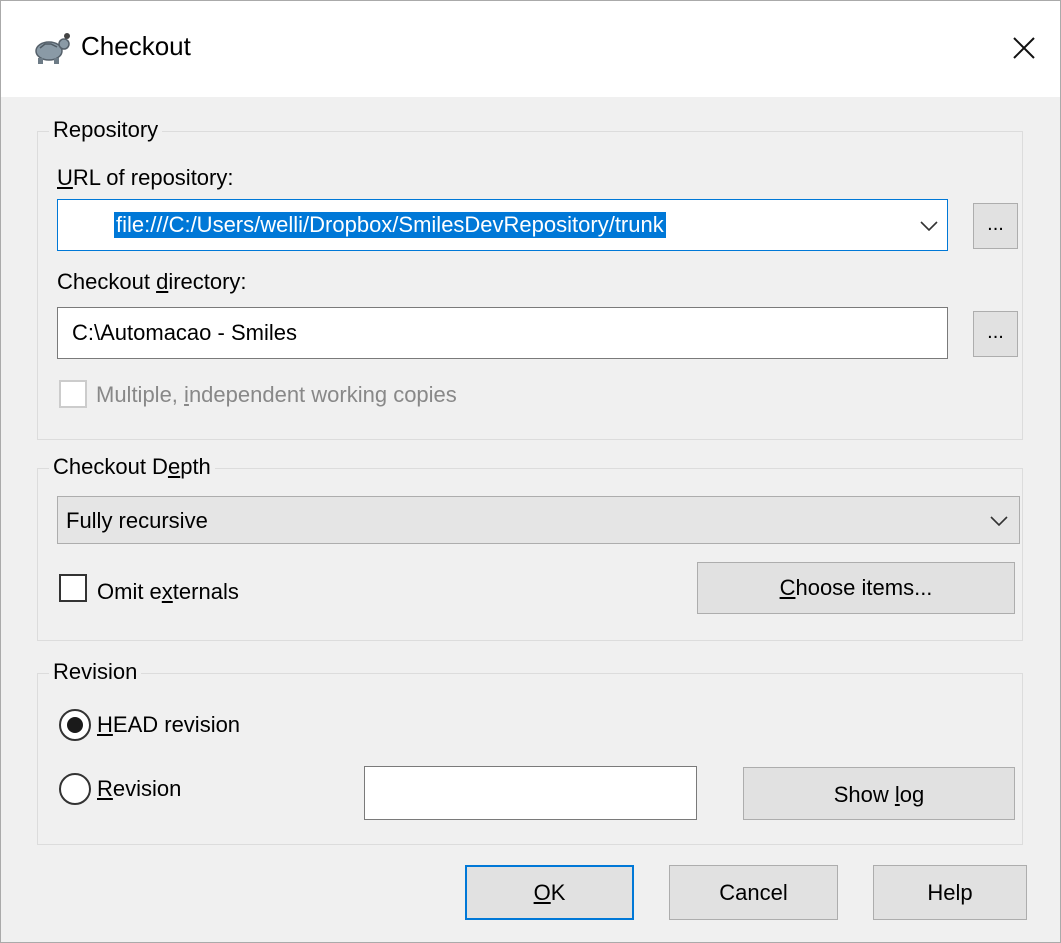 The width and height of the screenshot is (1061, 943). What do you see at coordinates (538, 520) in the screenshot?
I see `checkout-depth-select: Fully recursive` at bounding box center [538, 520].